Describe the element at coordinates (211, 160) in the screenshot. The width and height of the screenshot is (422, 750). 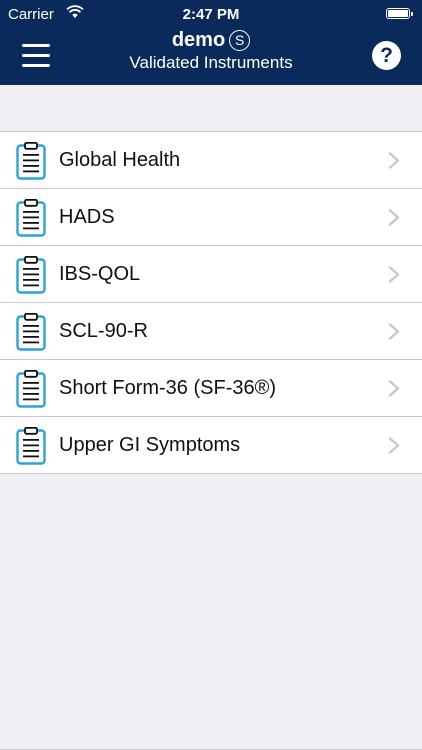
I see `list-item: Global Health` at that location.